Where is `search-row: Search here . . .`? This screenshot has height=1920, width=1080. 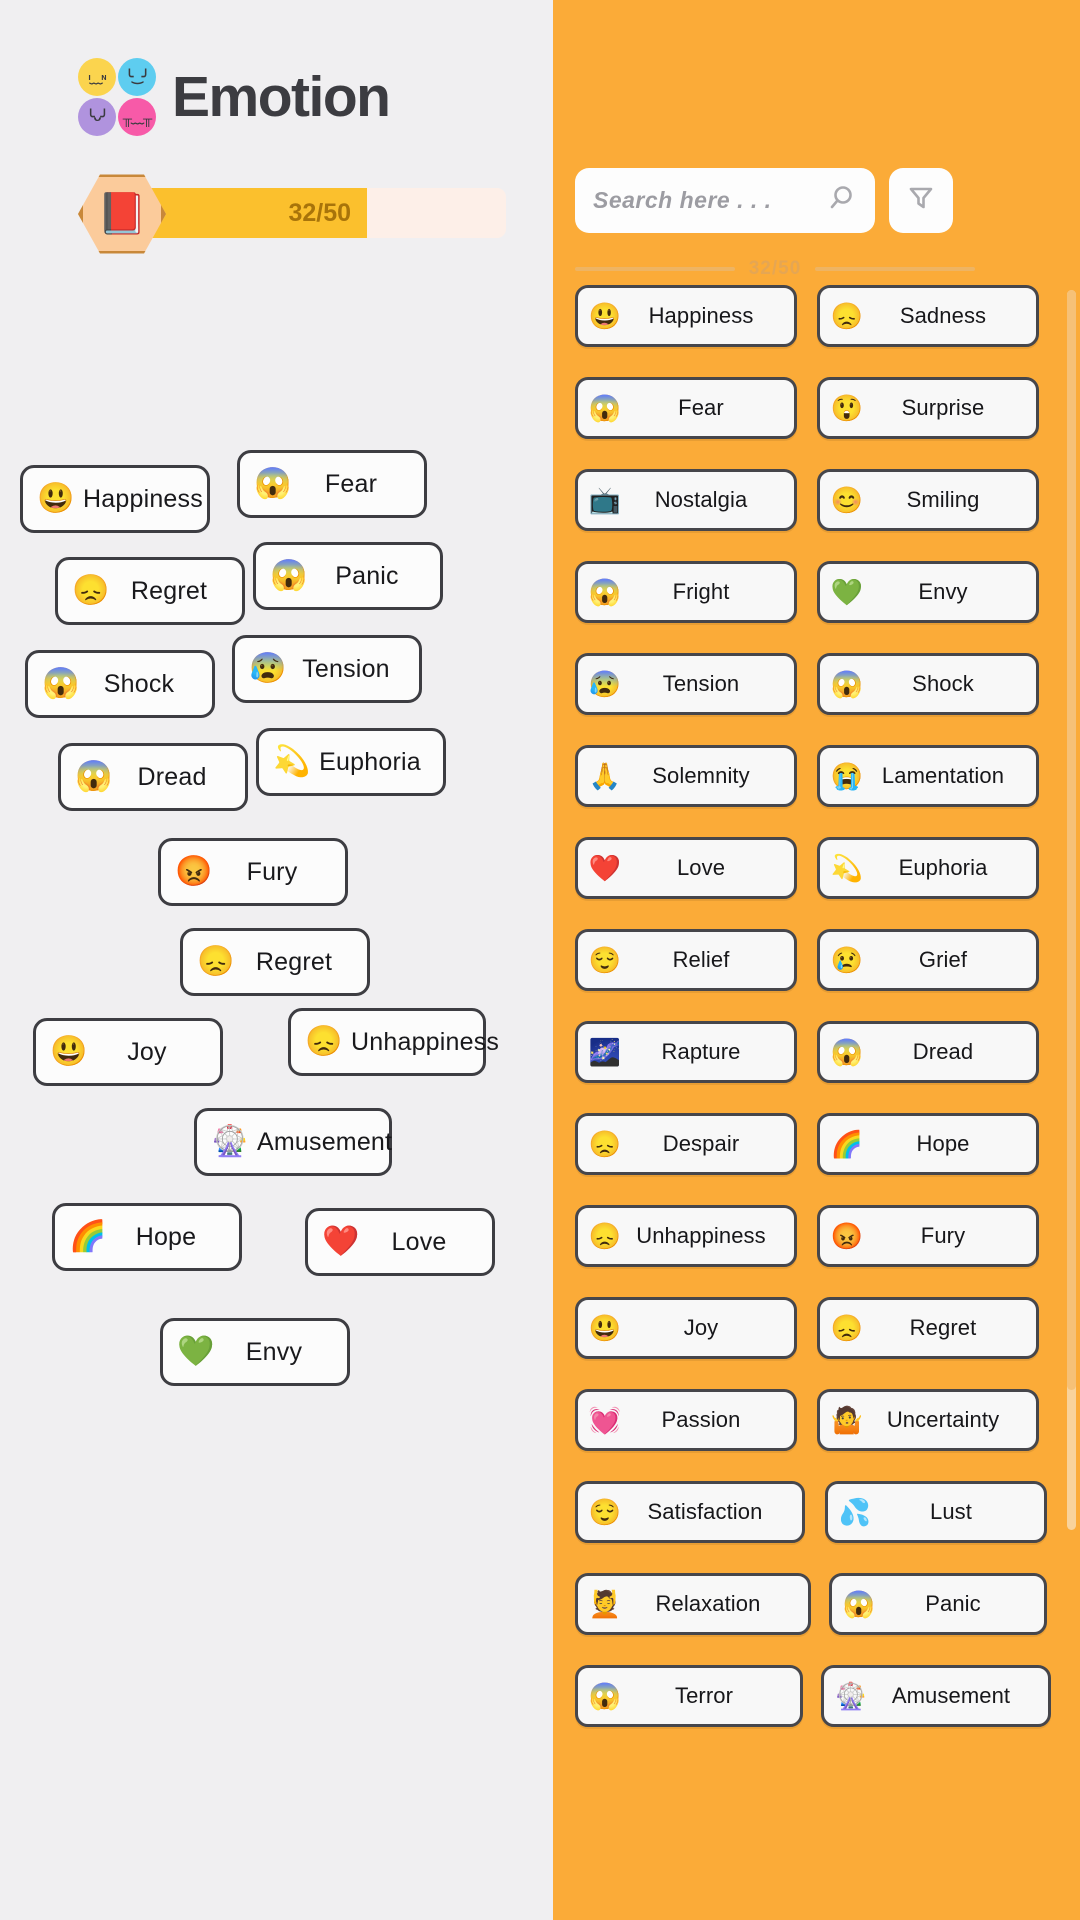 search-row: Search here . . . is located at coordinates (764, 200).